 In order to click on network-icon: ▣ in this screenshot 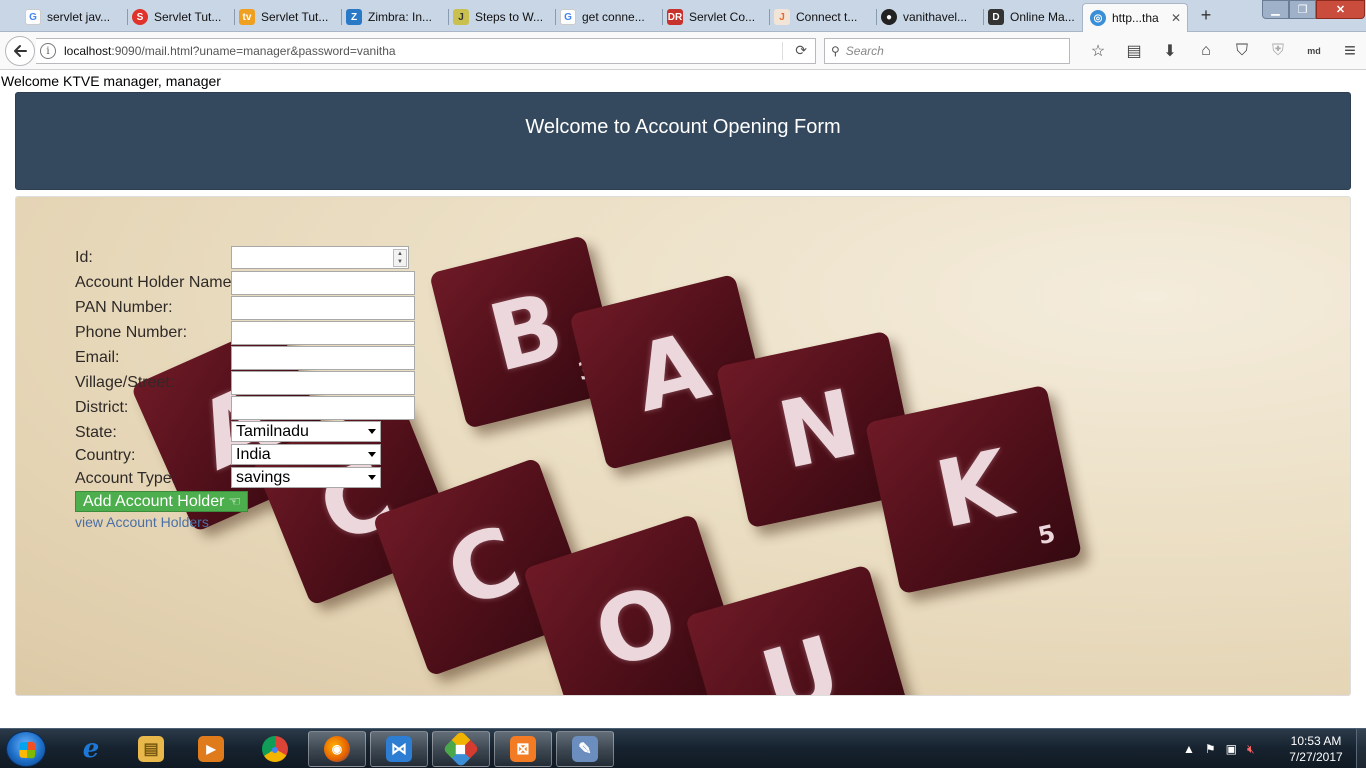, I will do `click(1231, 749)`.